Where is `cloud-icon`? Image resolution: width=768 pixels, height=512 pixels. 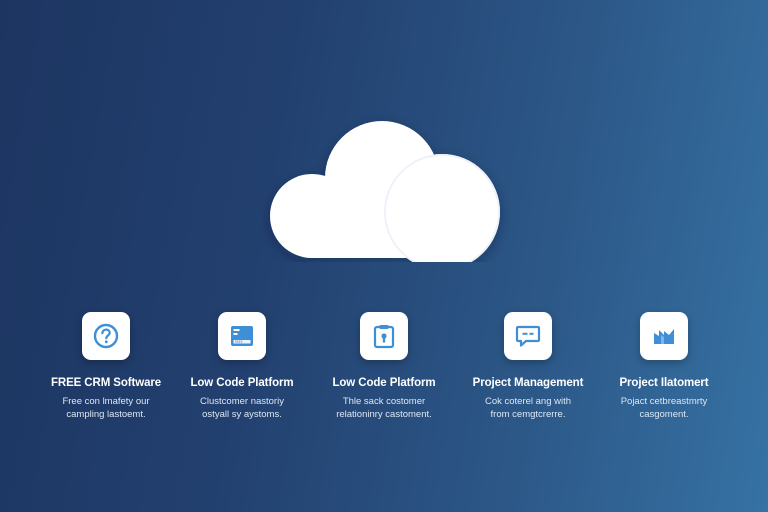 cloud-icon is located at coordinates (385, 191).